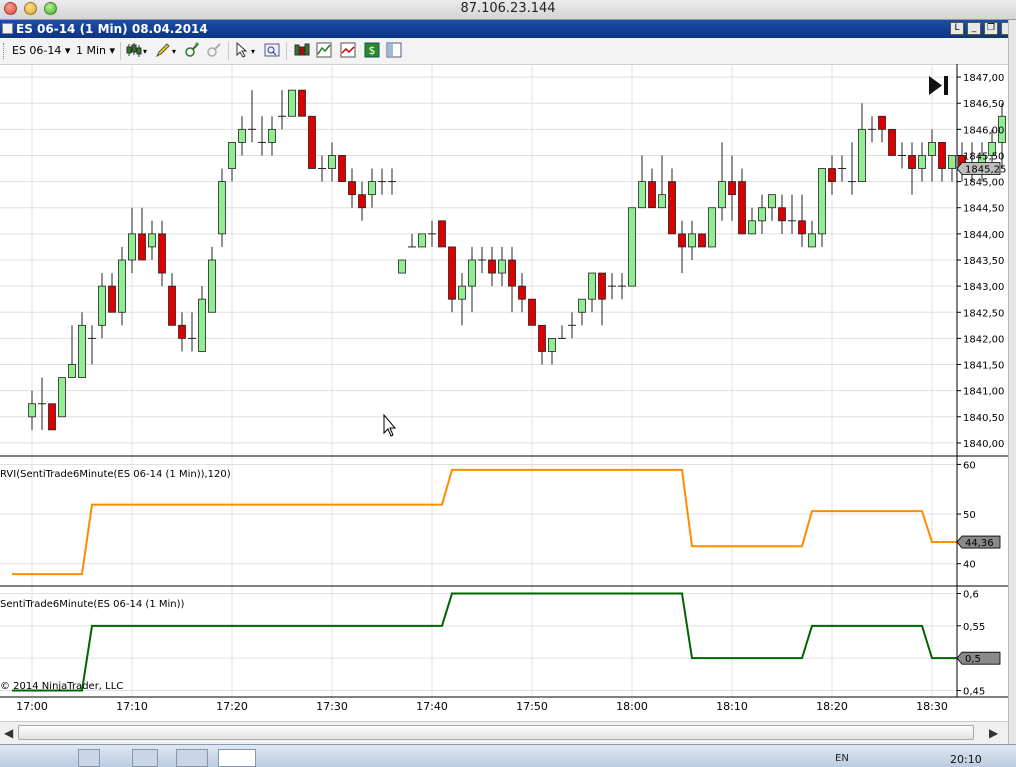  Describe the element at coordinates (5, 51) in the screenshot. I see `toolbar-grip` at that location.